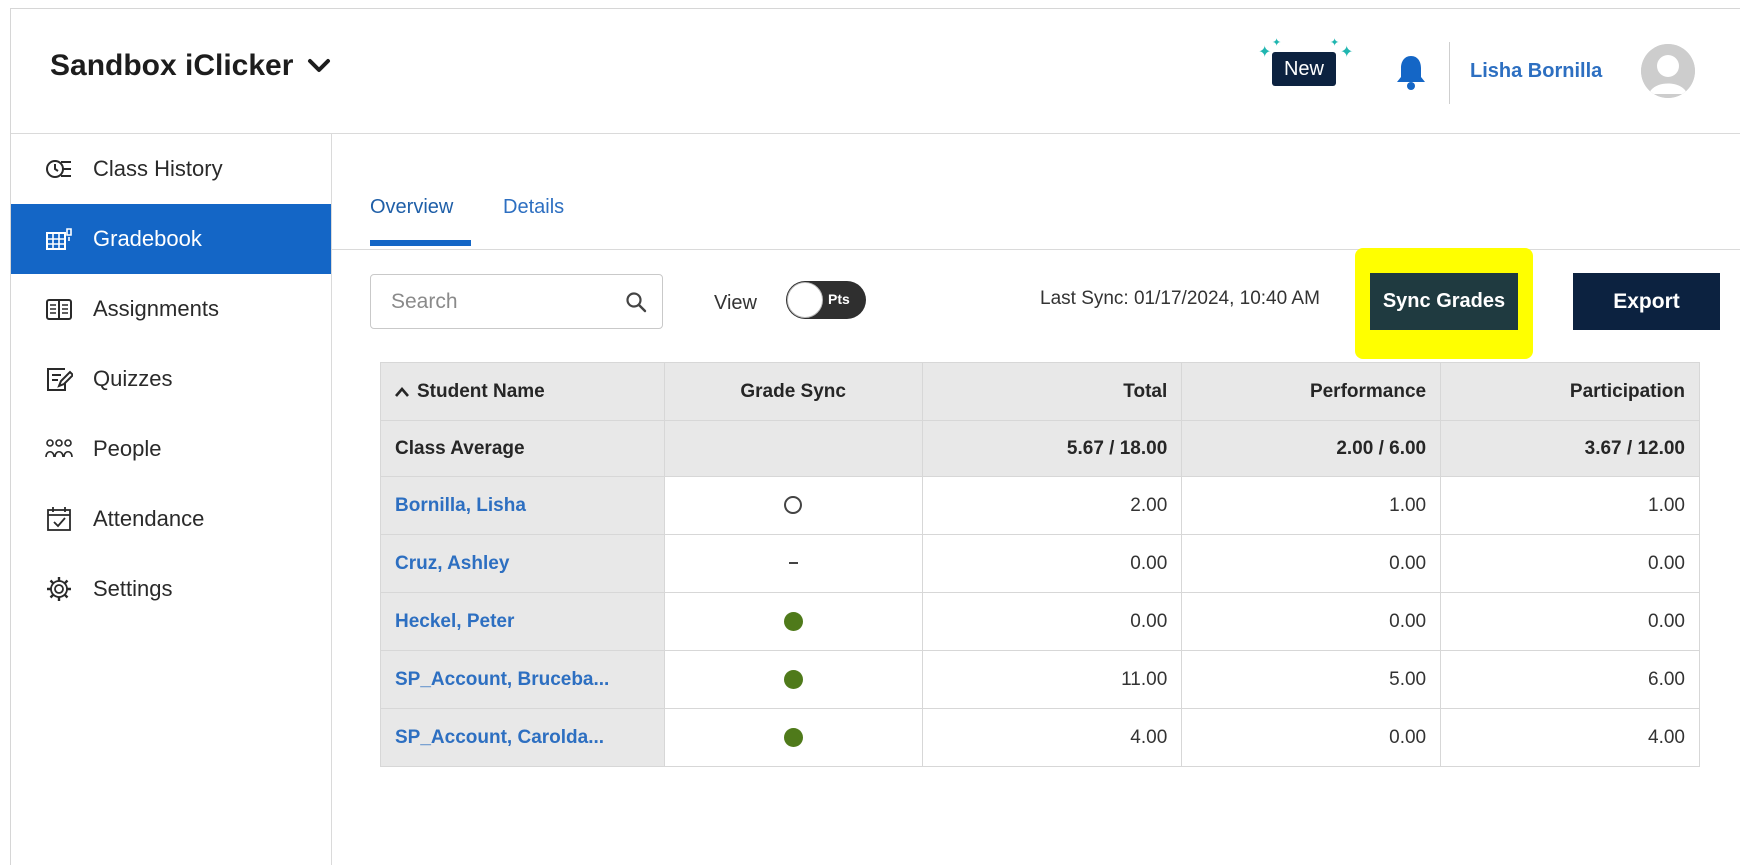 This screenshot has height=865, width=1740. I want to click on table-row: Cruz, Ashley 0.00 0.00 0.00, so click(1040, 563).